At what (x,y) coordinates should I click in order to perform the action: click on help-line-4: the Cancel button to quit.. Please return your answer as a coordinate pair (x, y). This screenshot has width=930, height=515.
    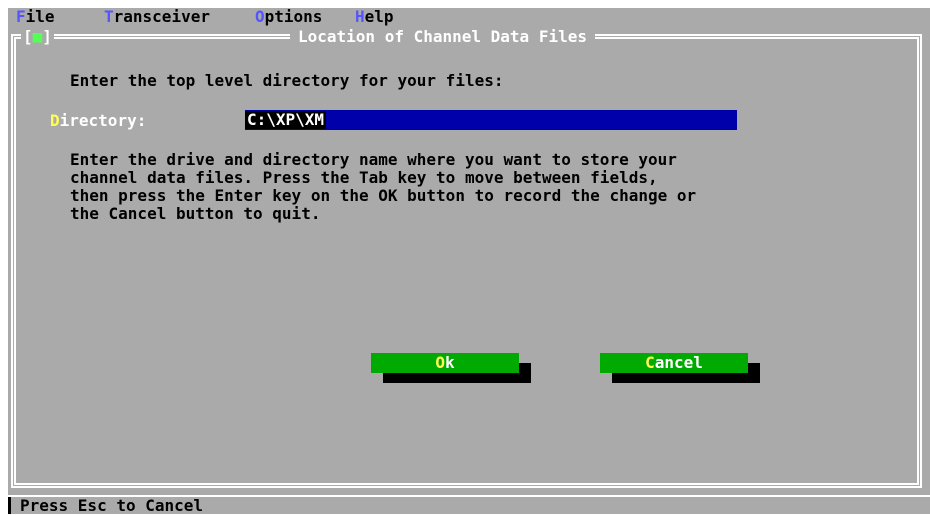
    Looking at the image, I should click on (195, 213).